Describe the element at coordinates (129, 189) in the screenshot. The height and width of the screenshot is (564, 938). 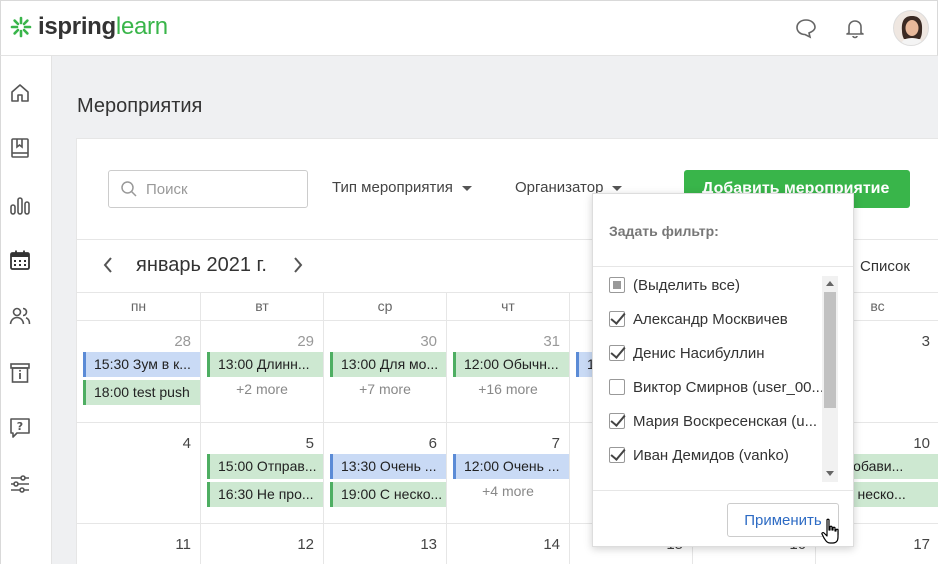
I see `search-icon` at that location.